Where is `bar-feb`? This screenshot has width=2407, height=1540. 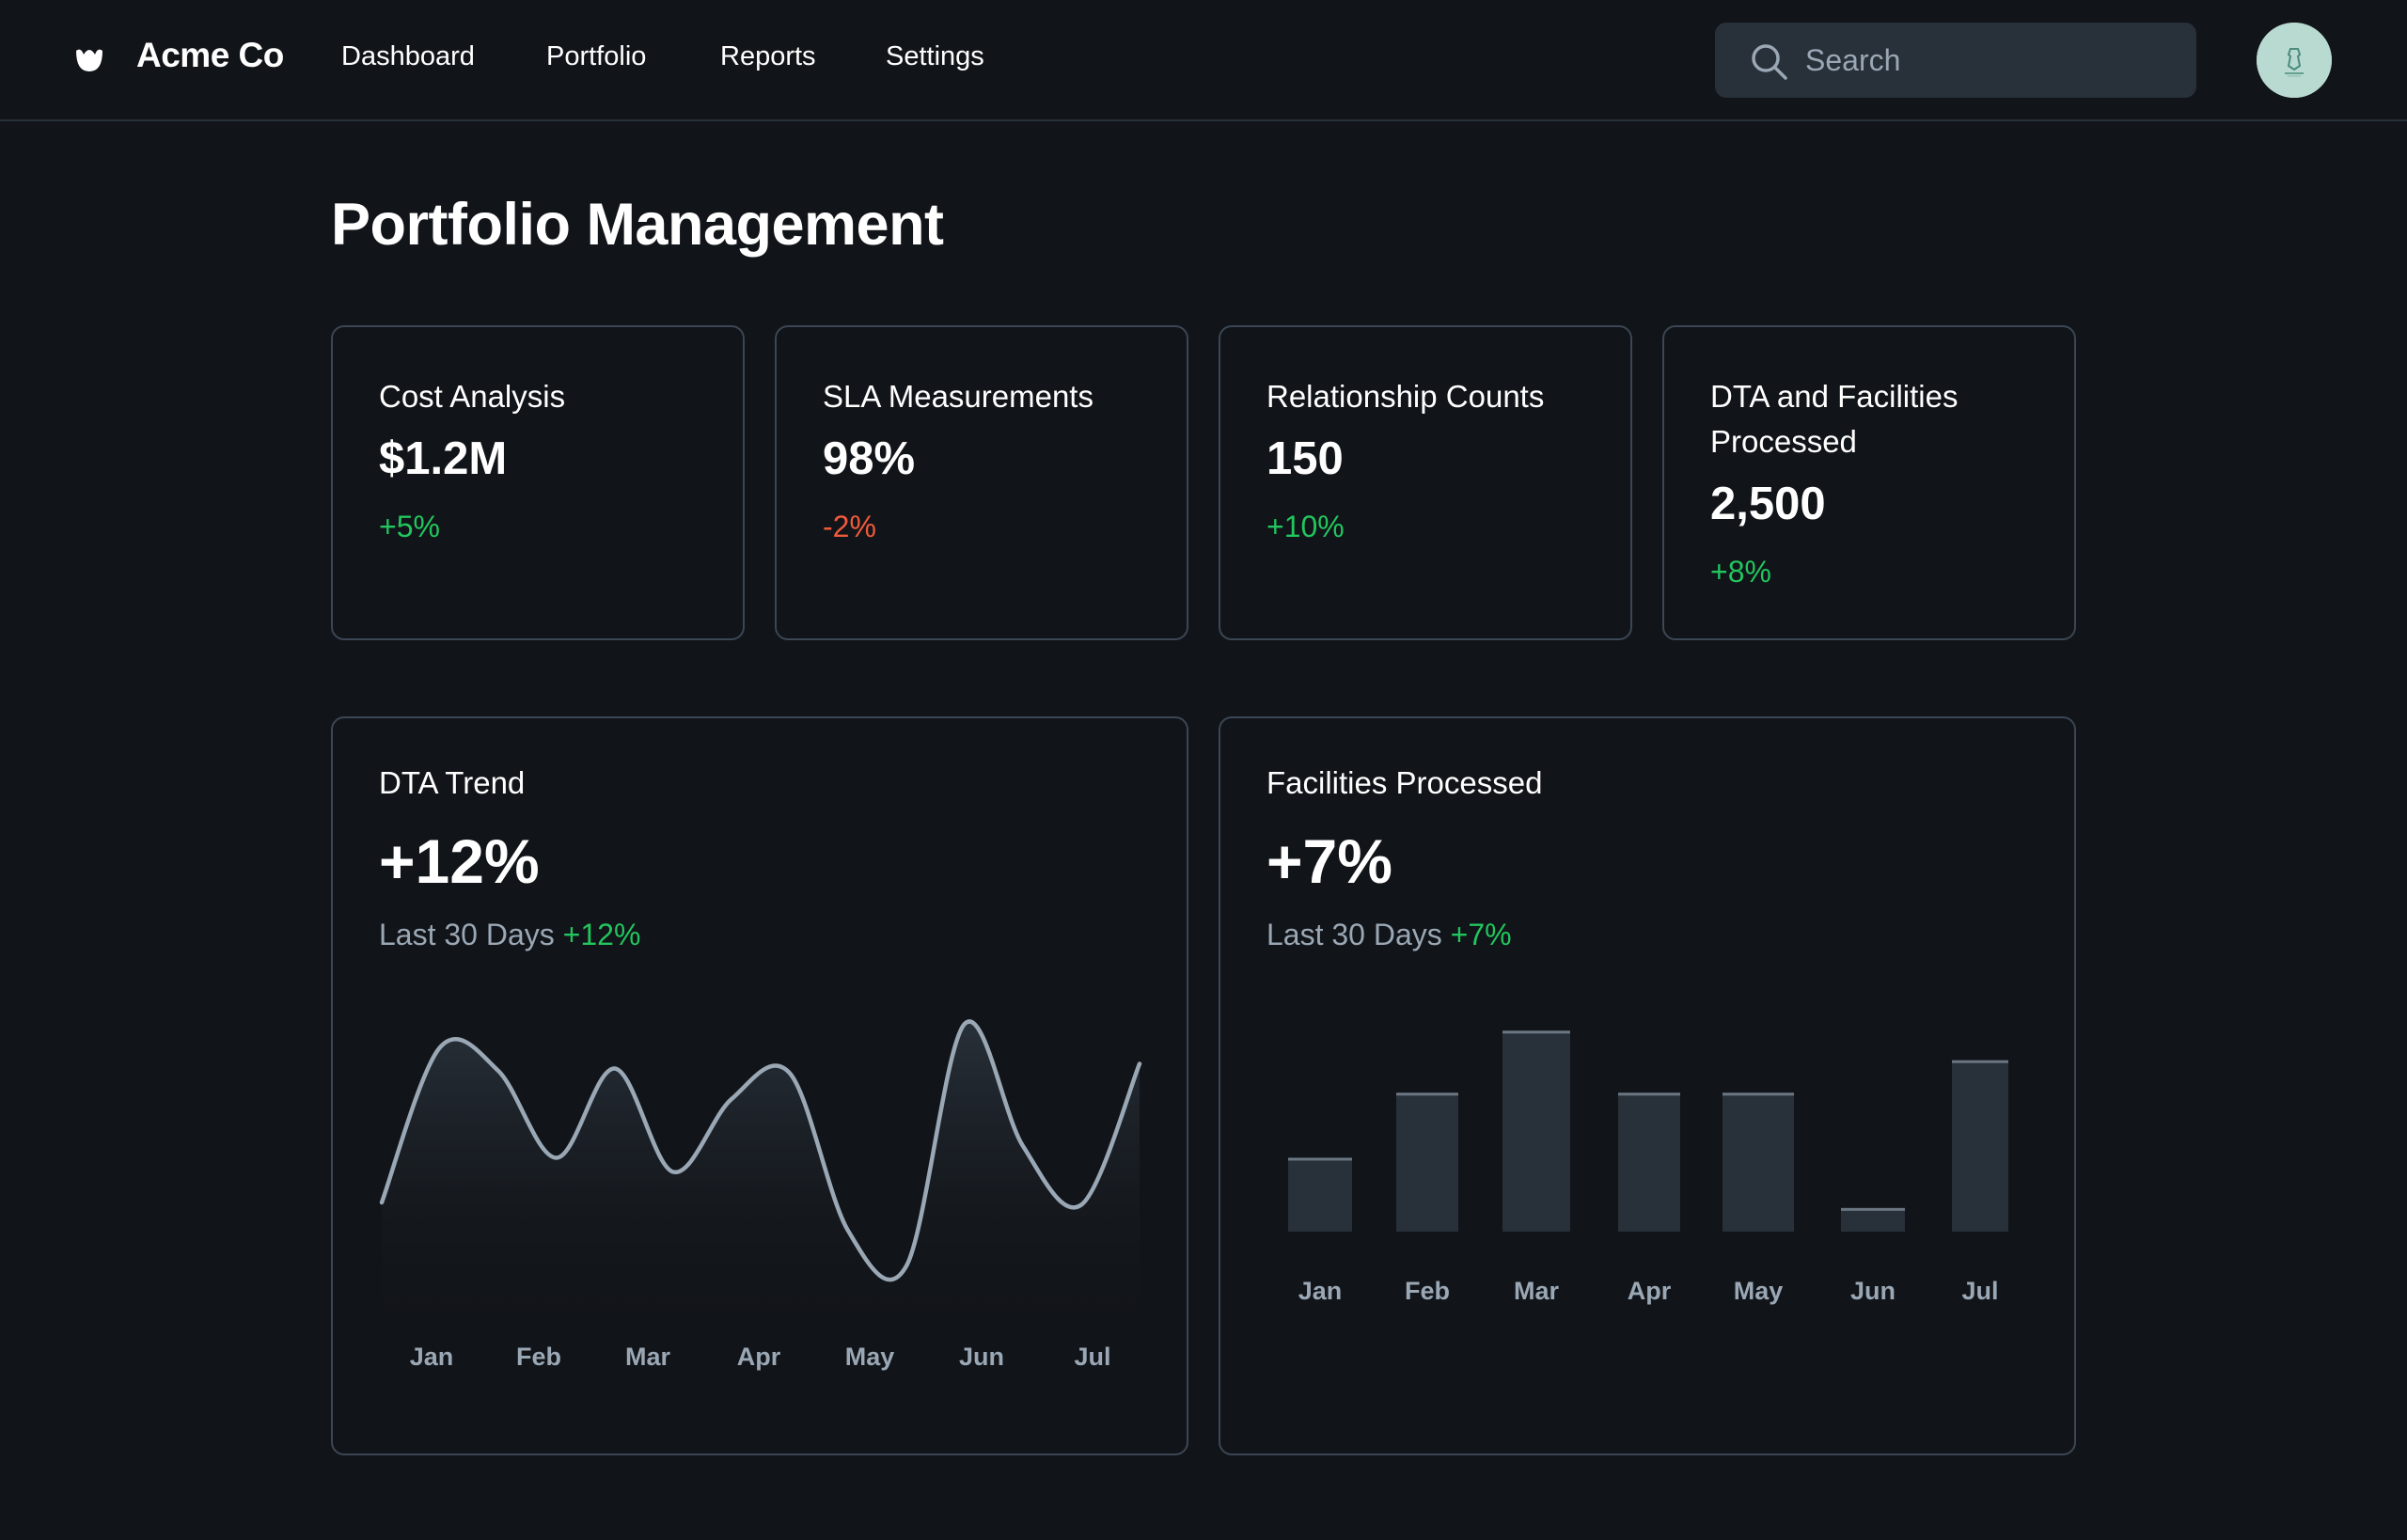
bar-feb is located at coordinates (1427, 1162).